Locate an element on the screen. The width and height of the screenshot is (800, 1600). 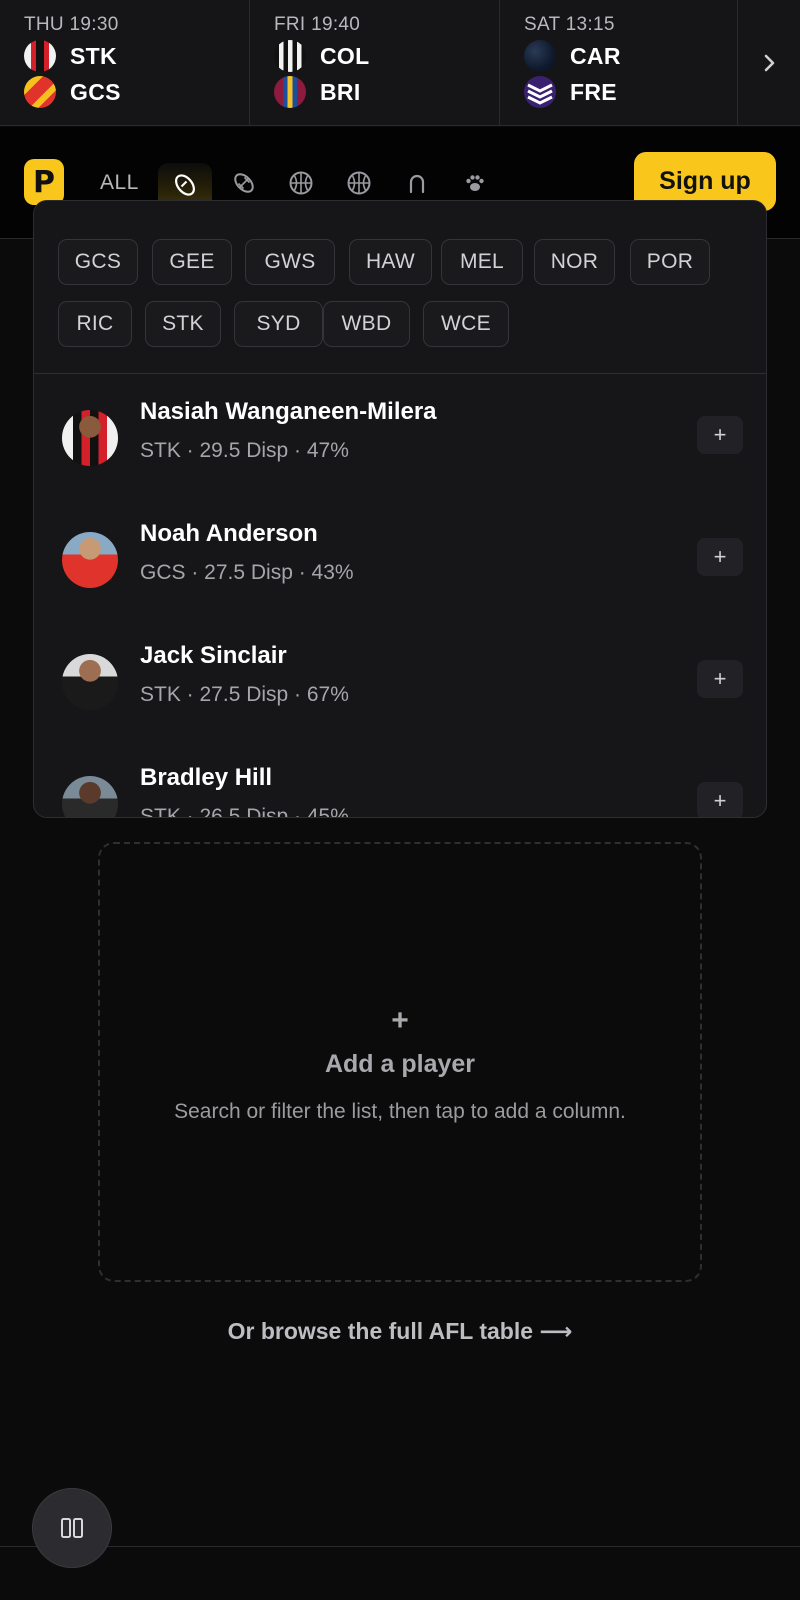
gcs-logo-icon is located at coordinates (40, 92).